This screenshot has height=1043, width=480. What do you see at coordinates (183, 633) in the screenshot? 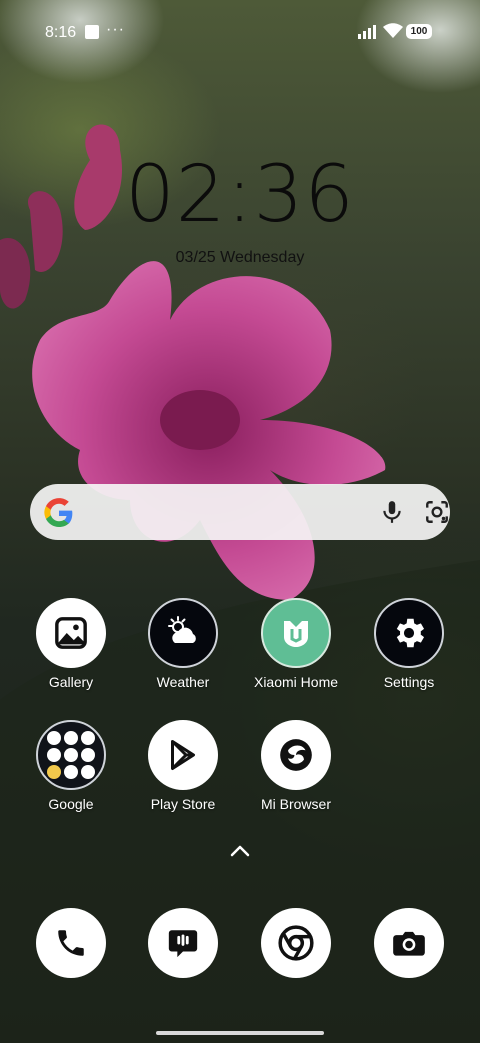
I see `weather-icon` at bounding box center [183, 633].